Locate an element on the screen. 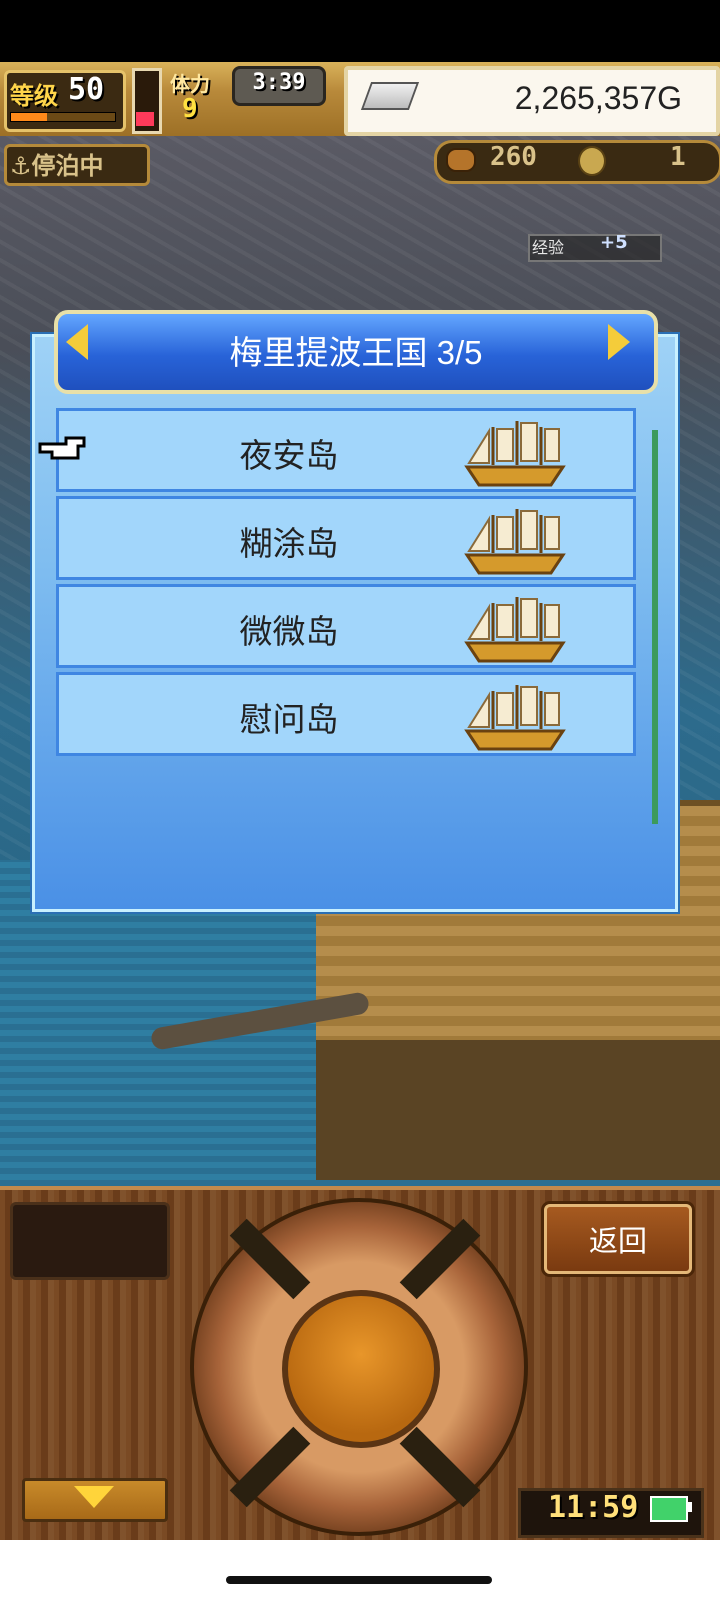  down-arrow-icon is located at coordinates (94, 1497).